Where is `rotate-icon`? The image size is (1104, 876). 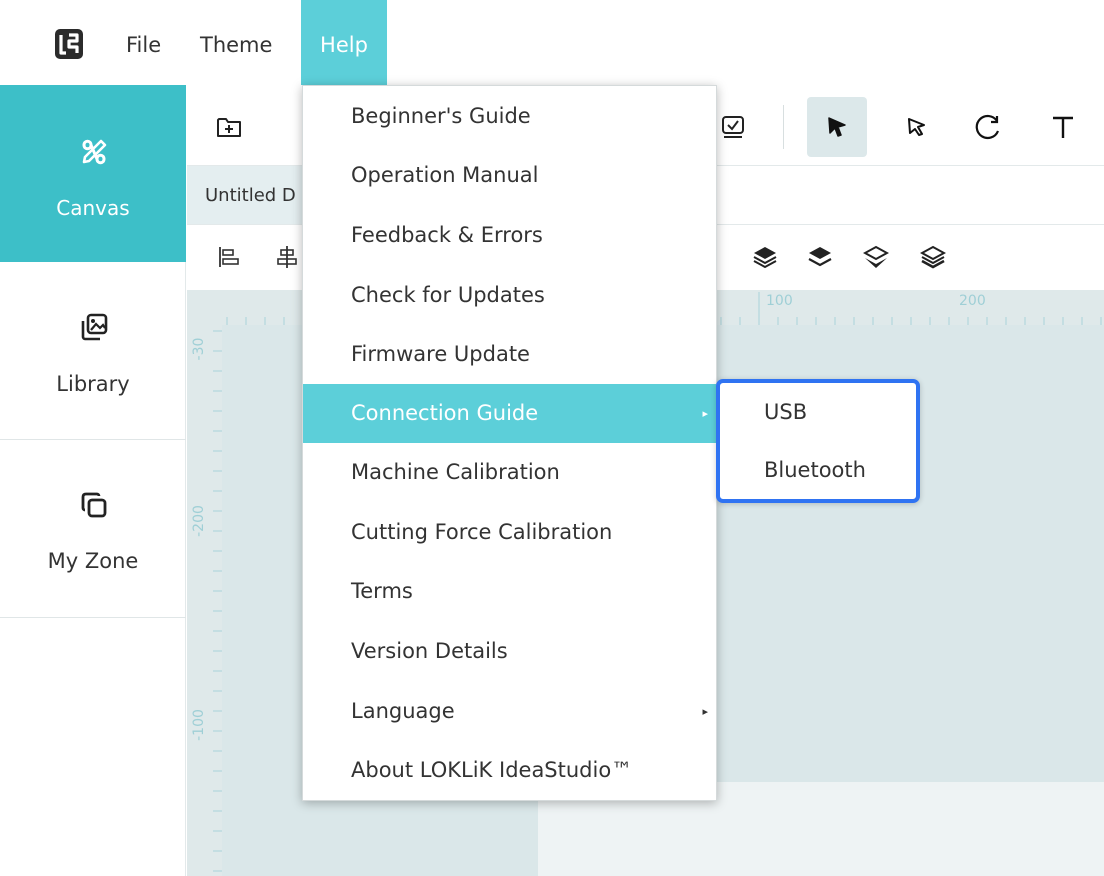
rotate-icon is located at coordinates (987, 127).